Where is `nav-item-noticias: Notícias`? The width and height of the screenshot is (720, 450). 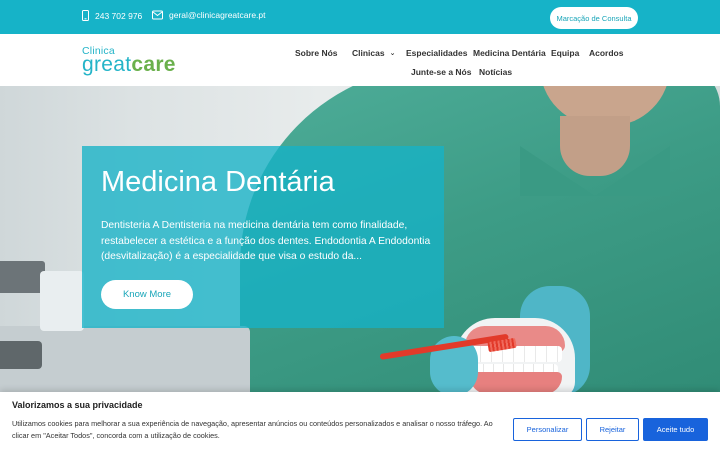
nav-item-noticias: Notícias is located at coordinates (495, 72).